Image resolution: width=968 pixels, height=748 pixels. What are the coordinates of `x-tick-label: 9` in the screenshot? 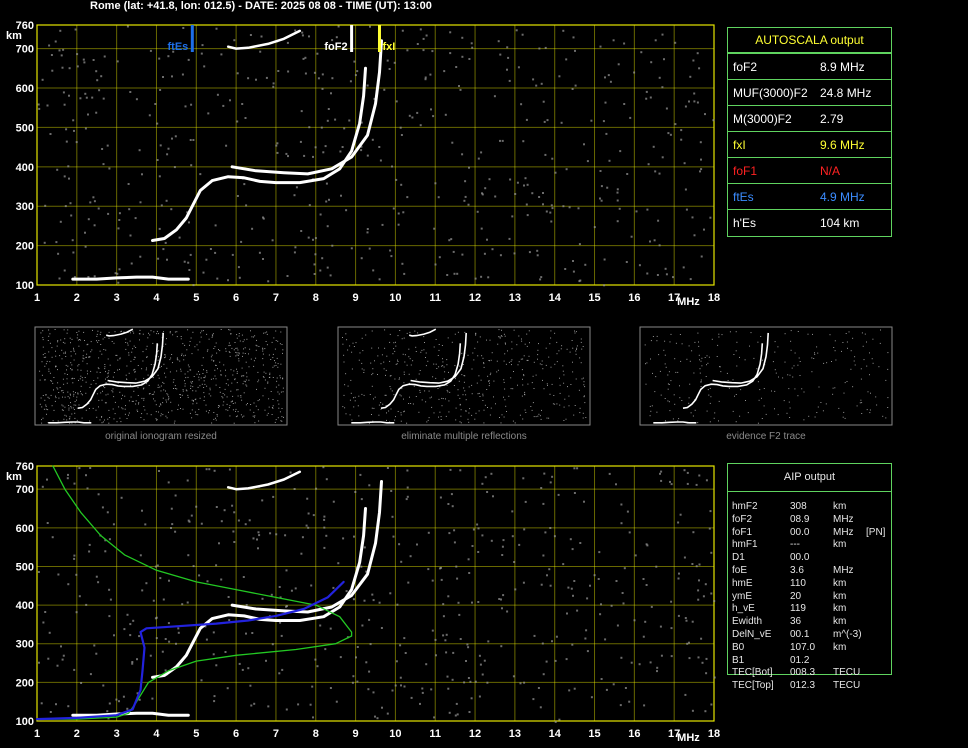 It's located at (356, 298).